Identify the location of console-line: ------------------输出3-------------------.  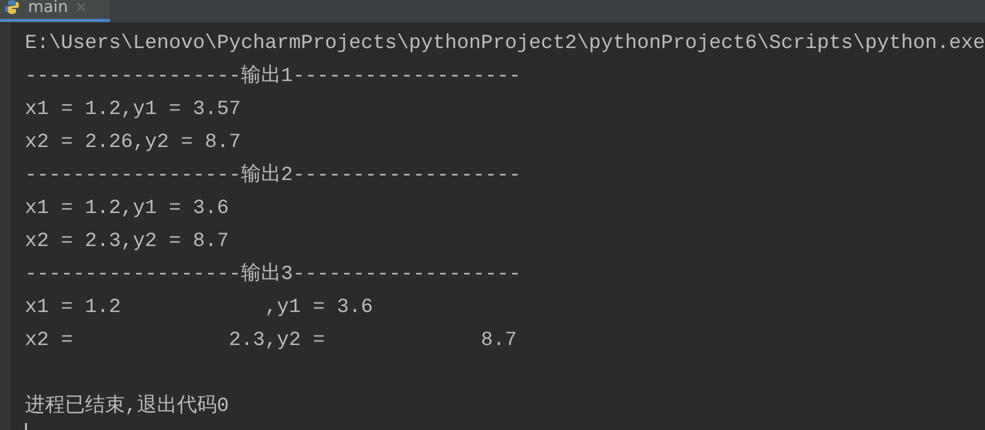
(273, 275).